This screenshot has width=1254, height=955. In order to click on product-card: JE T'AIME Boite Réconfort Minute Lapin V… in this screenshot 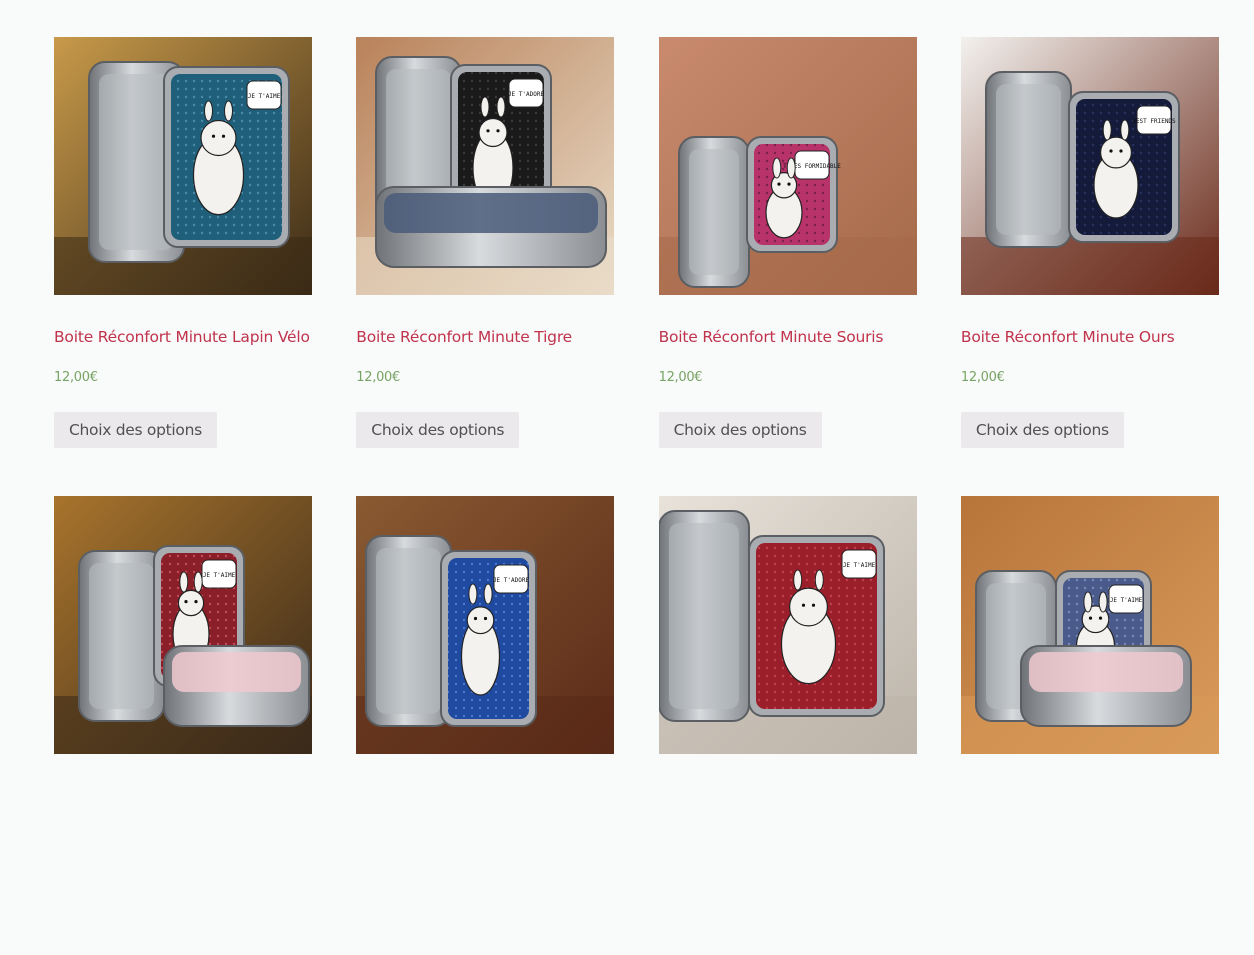, I will do `click(183, 266)`.